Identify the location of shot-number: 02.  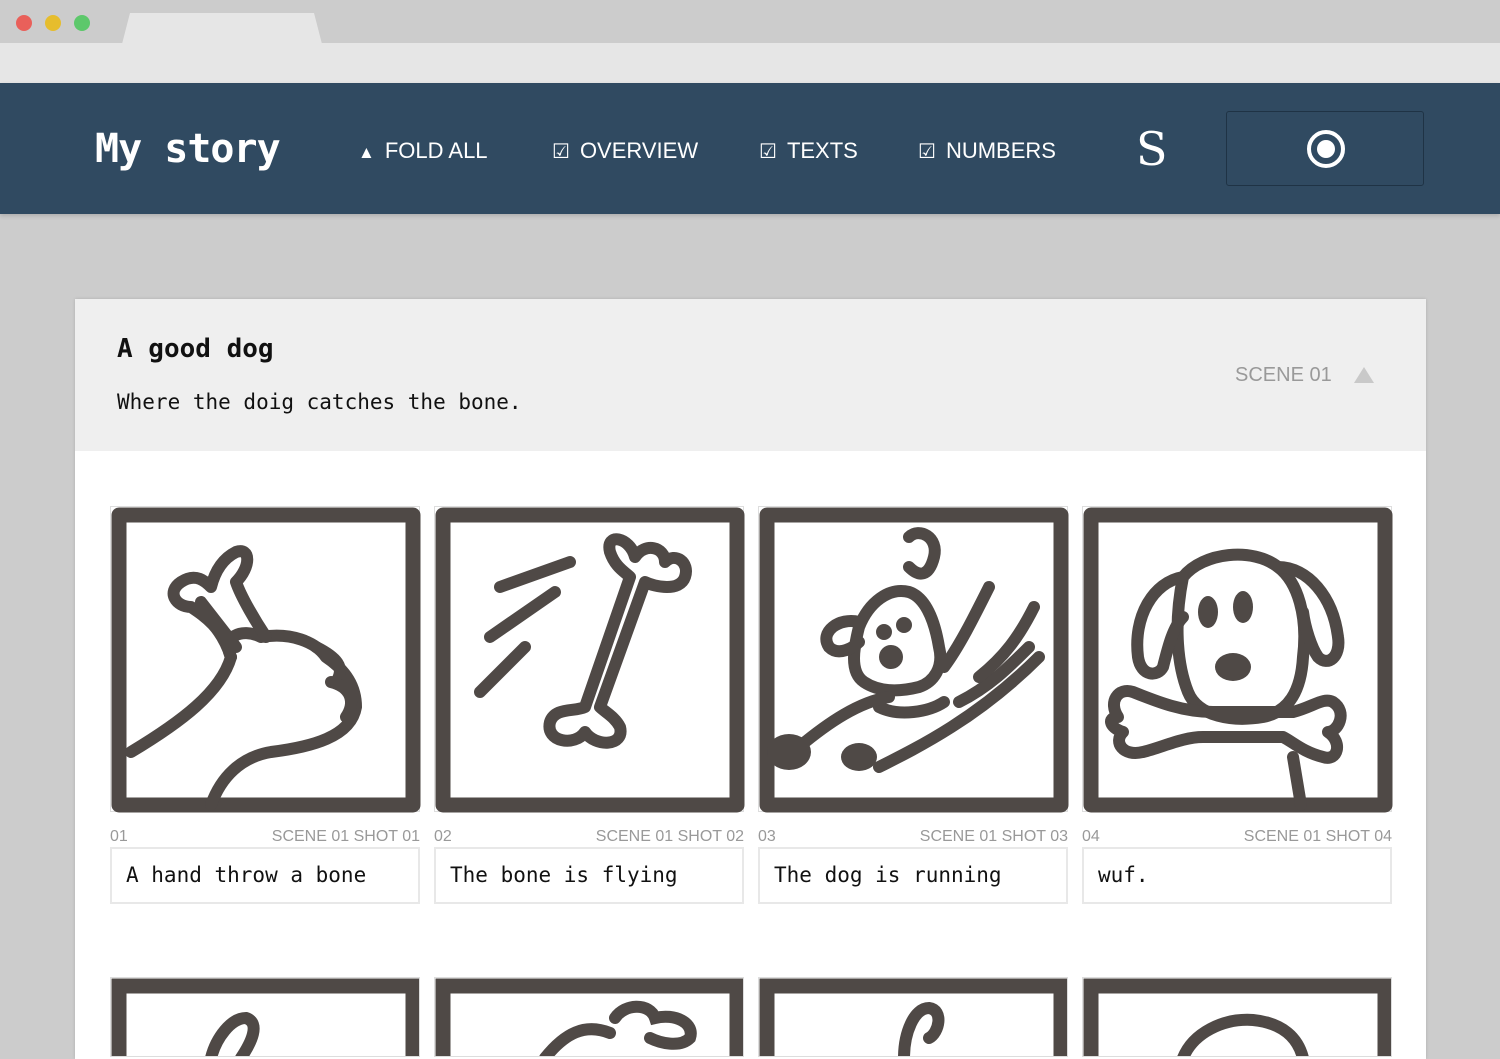
(443, 836).